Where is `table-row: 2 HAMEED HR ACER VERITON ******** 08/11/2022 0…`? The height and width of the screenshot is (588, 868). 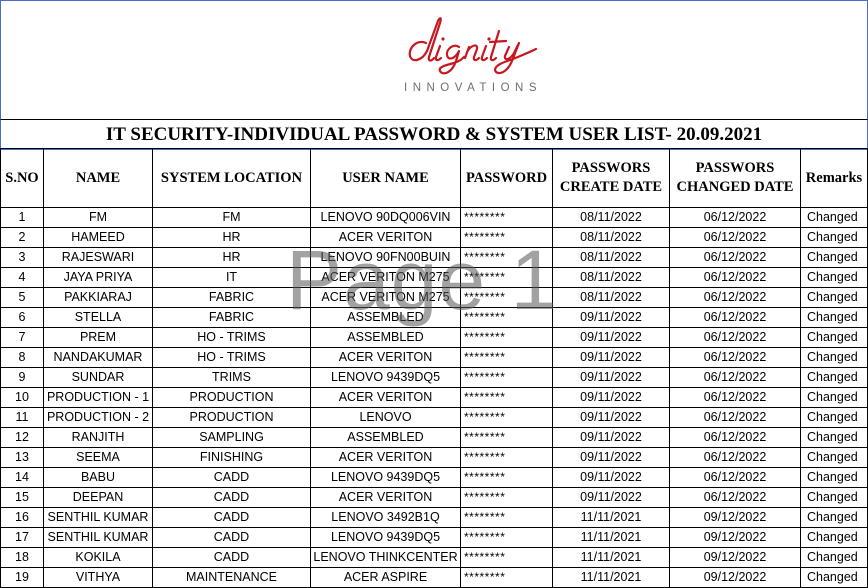 table-row: 2 HAMEED HR ACER VERITON ******** 08/11/2022 0… is located at coordinates (434, 237).